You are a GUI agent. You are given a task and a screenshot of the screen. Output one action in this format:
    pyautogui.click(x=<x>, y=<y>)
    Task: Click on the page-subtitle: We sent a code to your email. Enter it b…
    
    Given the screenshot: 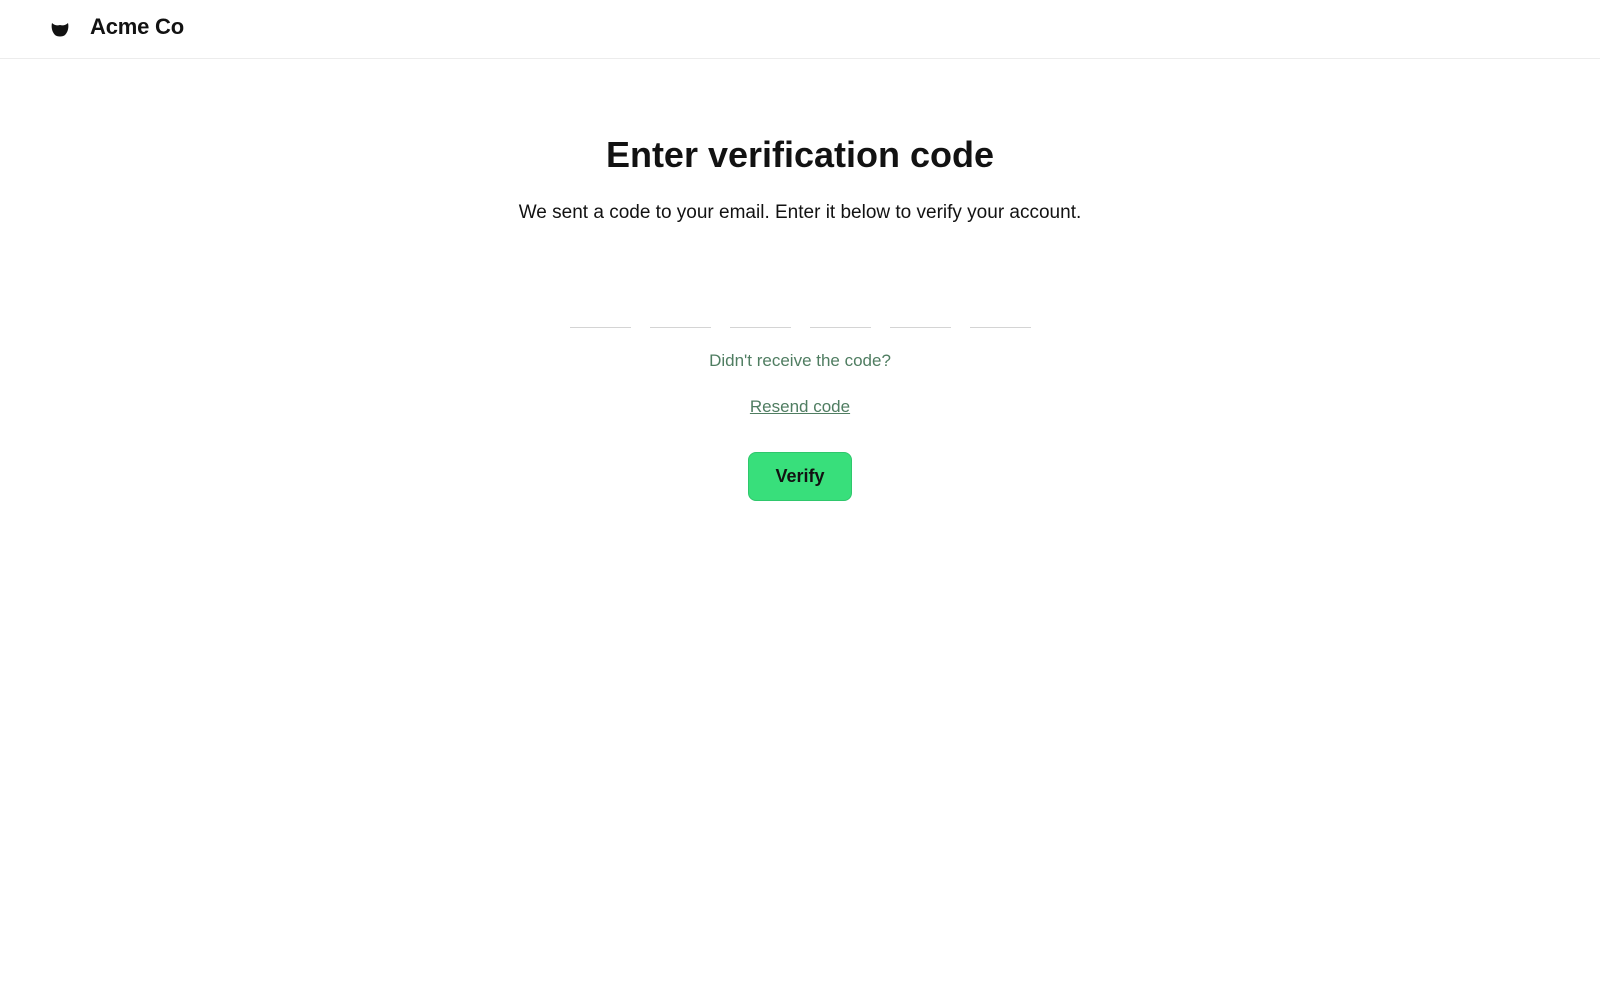 What is the action you would take?
    pyautogui.click(x=800, y=212)
    